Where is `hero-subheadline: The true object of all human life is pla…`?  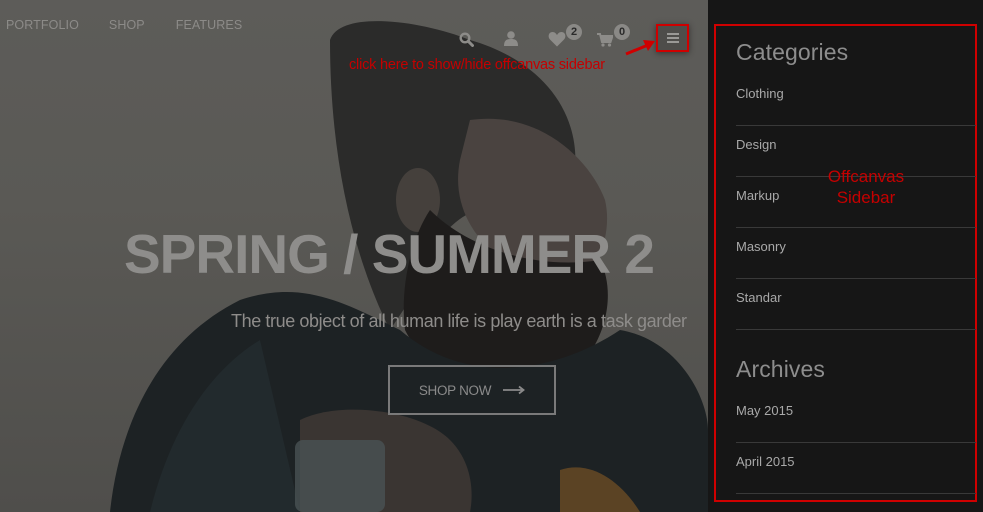
hero-subheadline: The true object of all human life is pla… is located at coordinates (459, 321).